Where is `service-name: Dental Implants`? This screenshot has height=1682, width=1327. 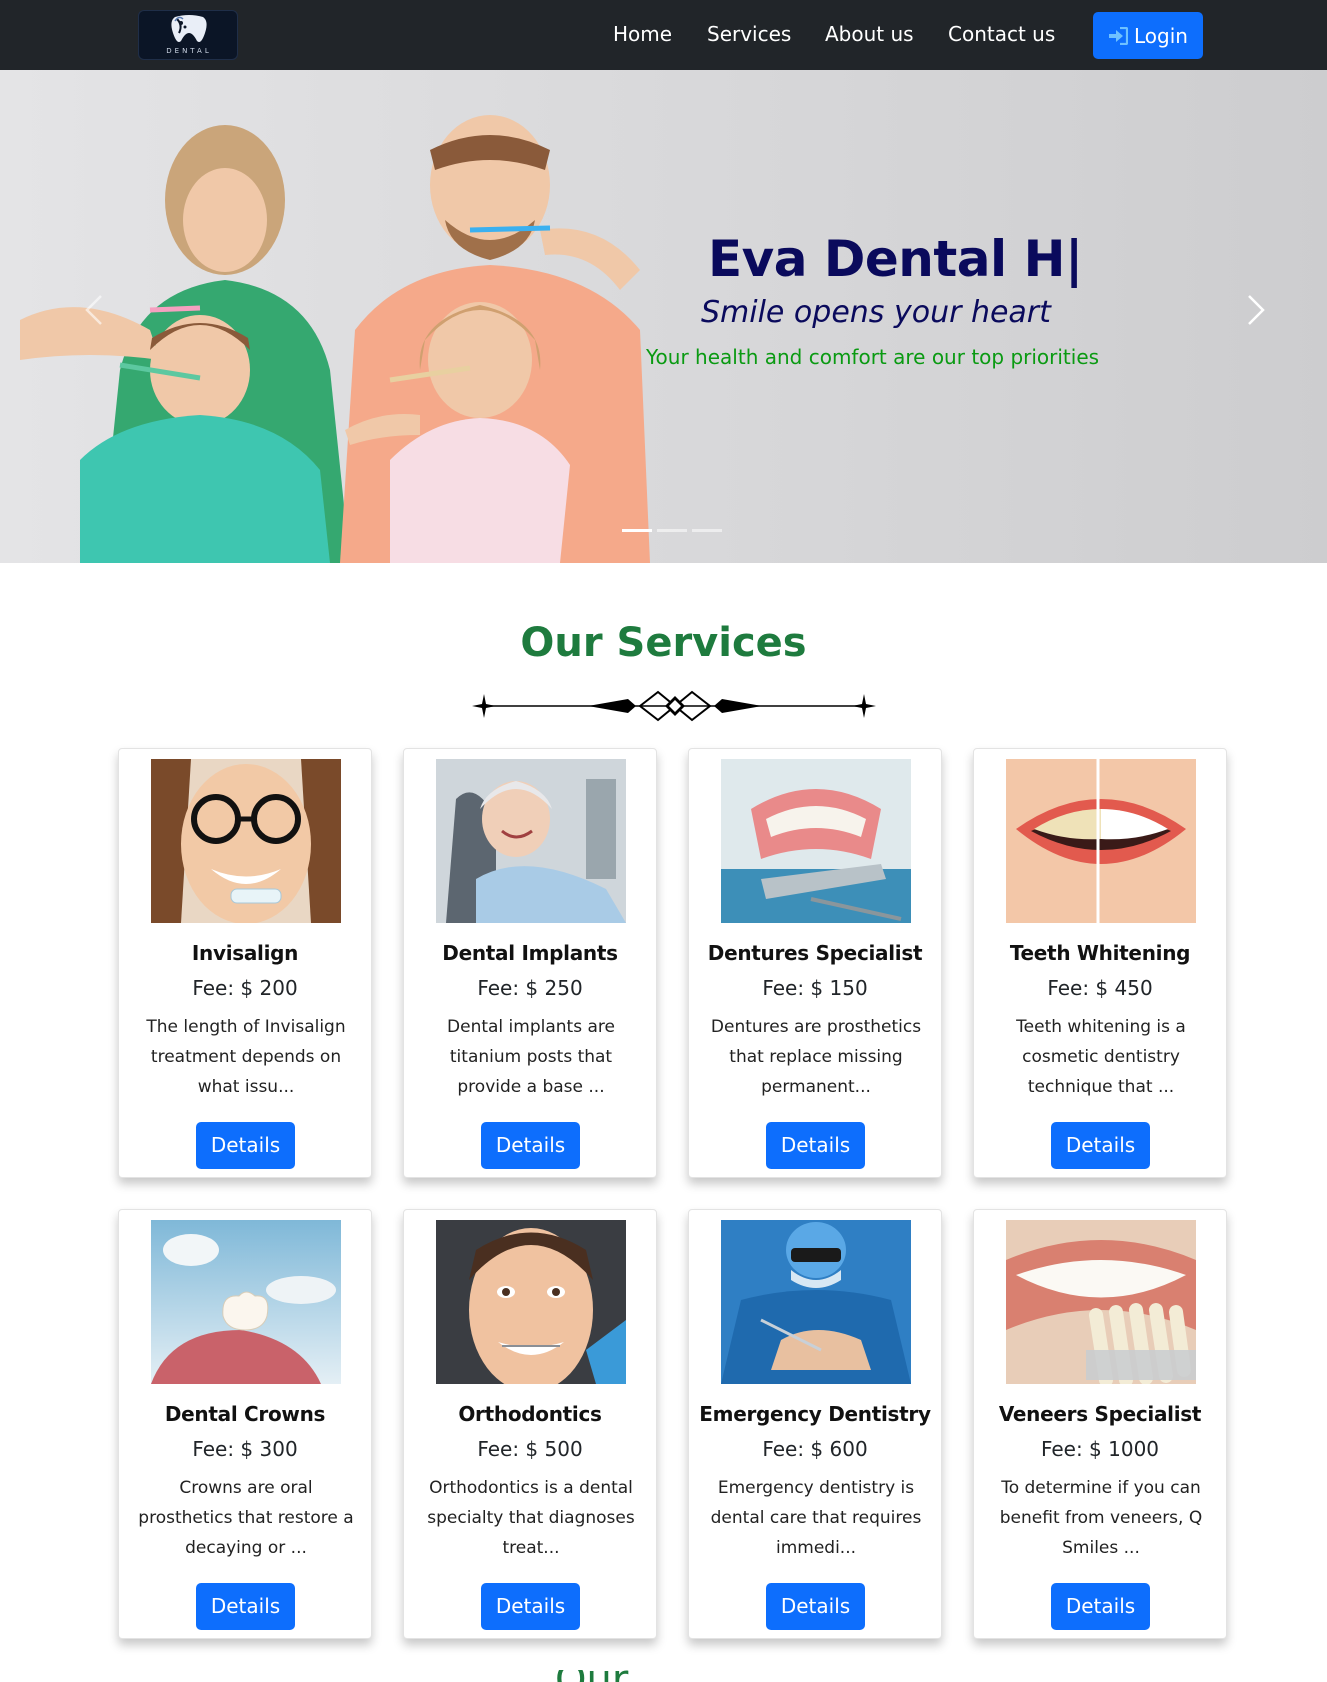 service-name: Dental Implants is located at coordinates (530, 953).